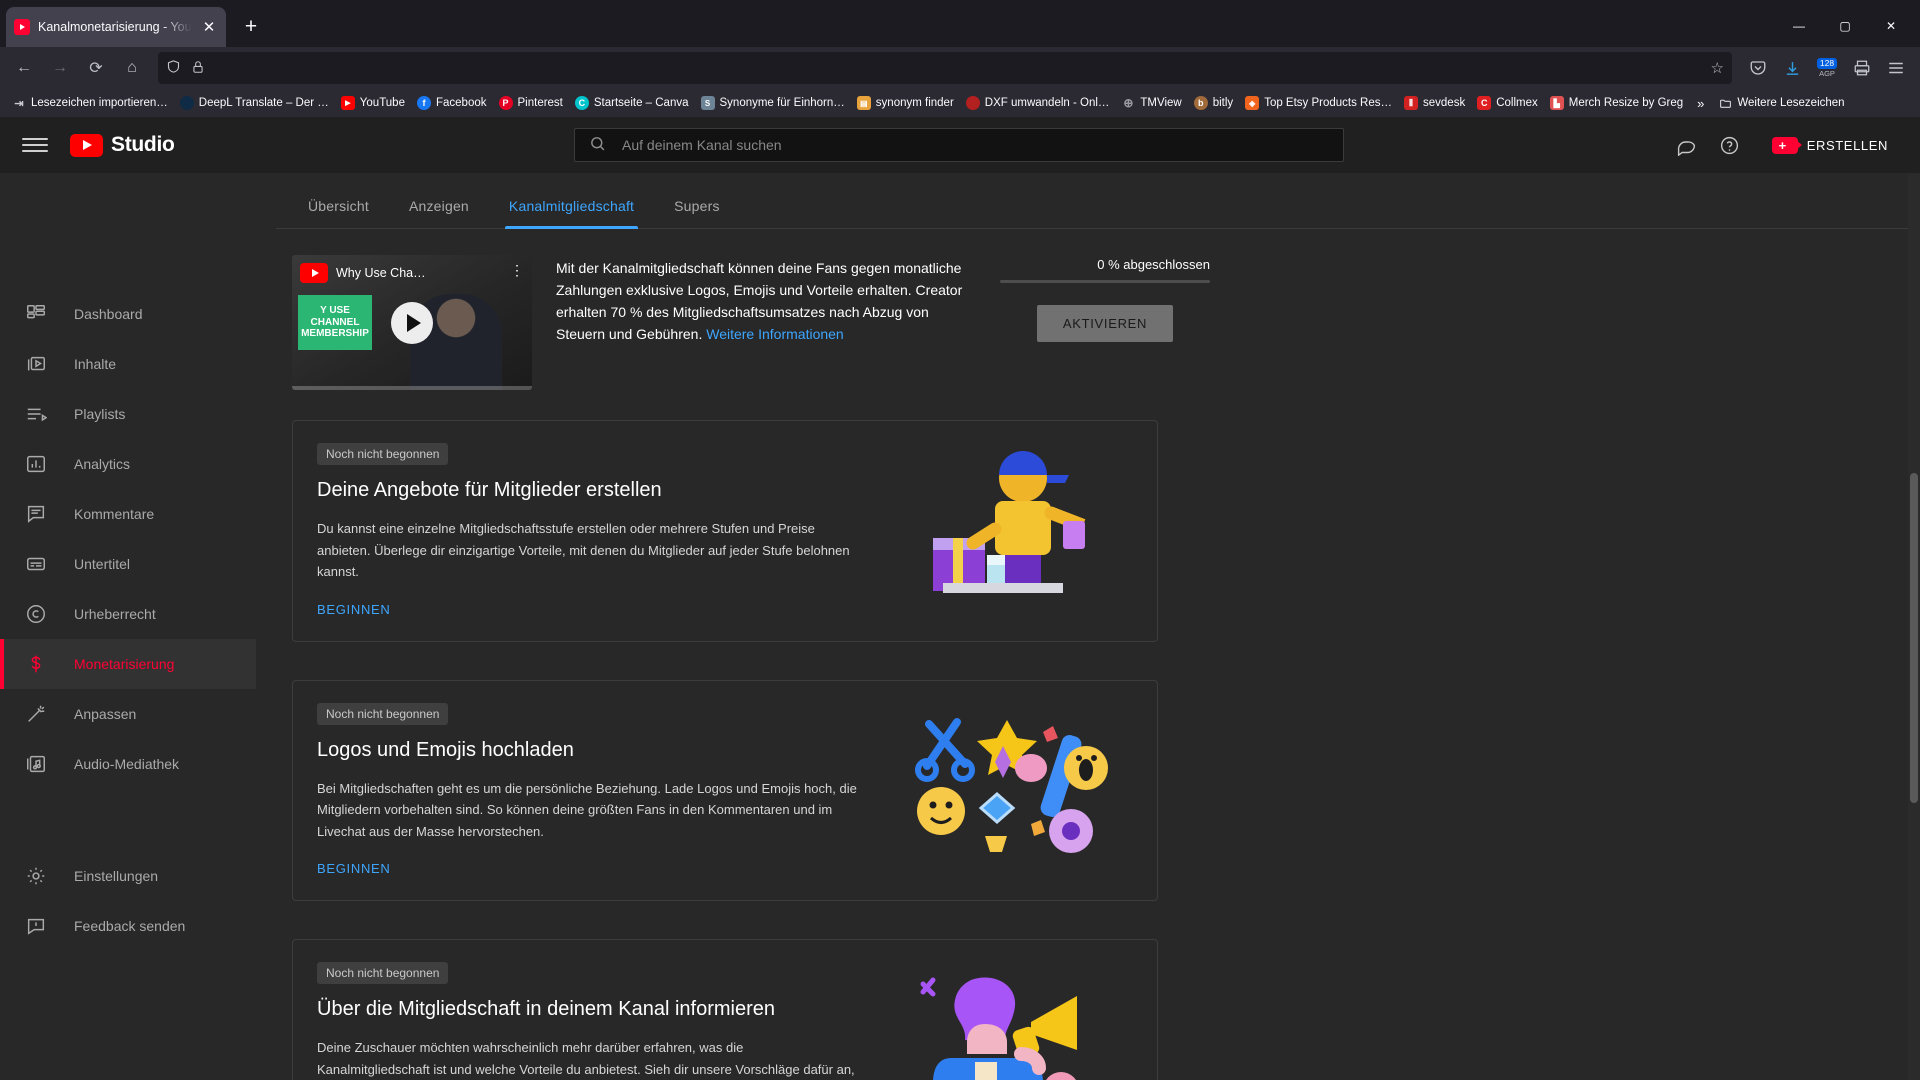 This screenshot has height=1080, width=1920. What do you see at coordinates (1914, 638) in the screenshot?
I see `scrollbar-thumb` at bounding box center [1914, 638].